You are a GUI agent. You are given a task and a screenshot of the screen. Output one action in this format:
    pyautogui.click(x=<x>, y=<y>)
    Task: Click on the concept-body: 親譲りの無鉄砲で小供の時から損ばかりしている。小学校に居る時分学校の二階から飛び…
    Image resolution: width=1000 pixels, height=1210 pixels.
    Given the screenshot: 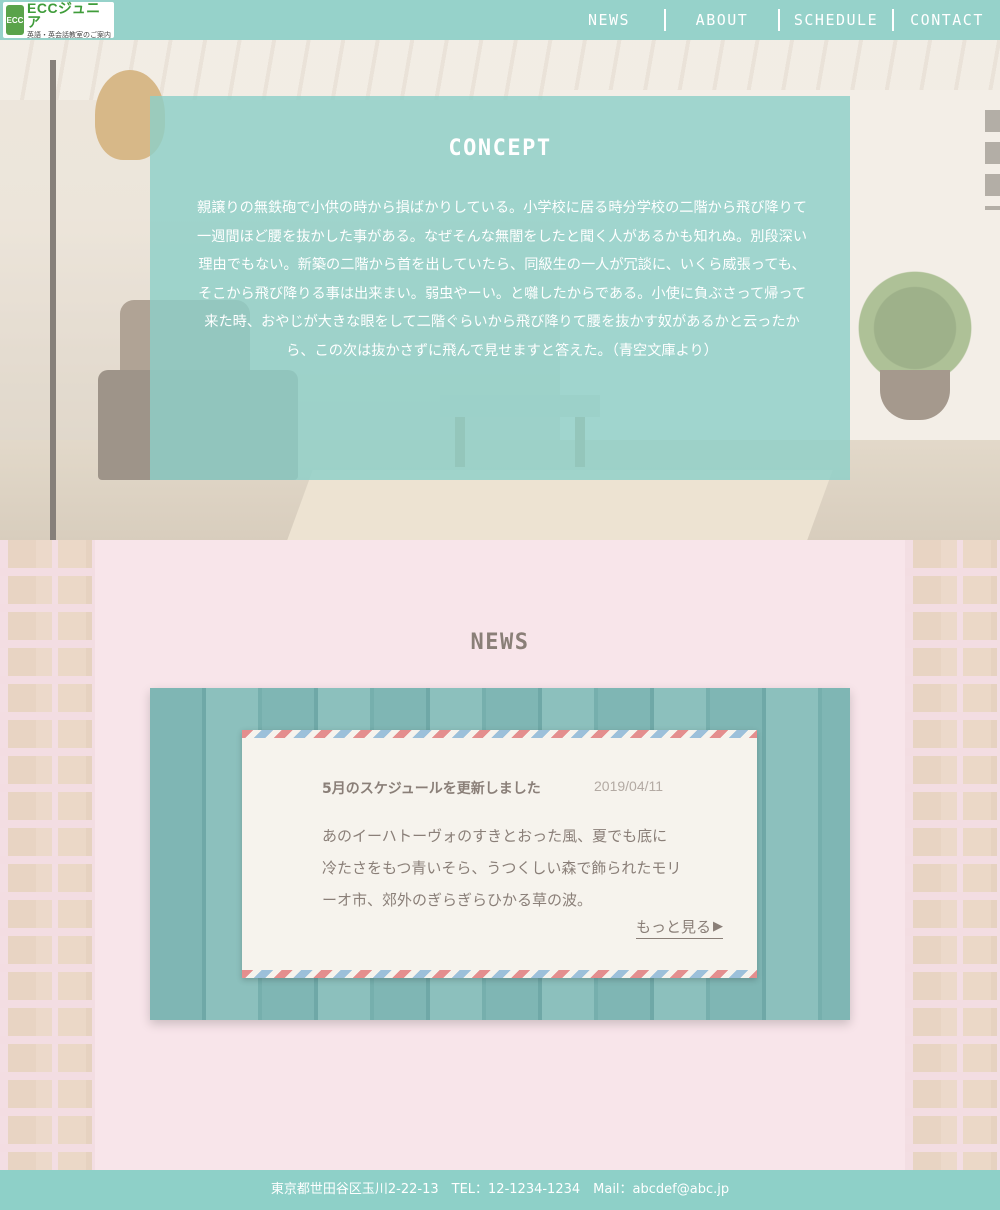 What is the action you would take?
    pyautogui.click(x=502, y=279)
    